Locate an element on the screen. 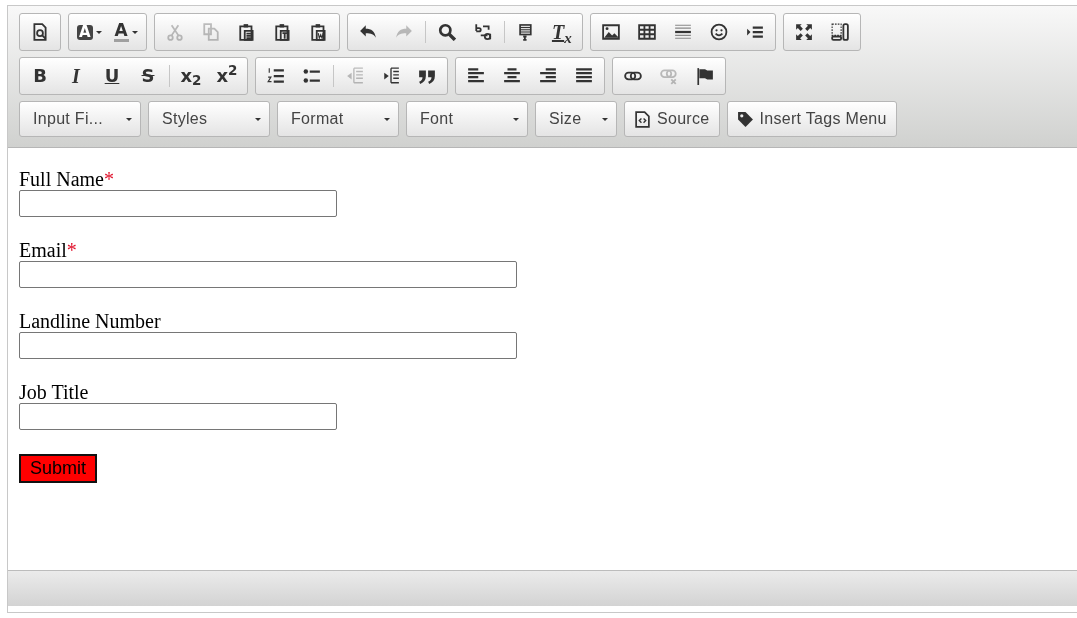 The height and width of the screenshot is (618, 1077). align-right-icon is located at coordinates (548, 76).